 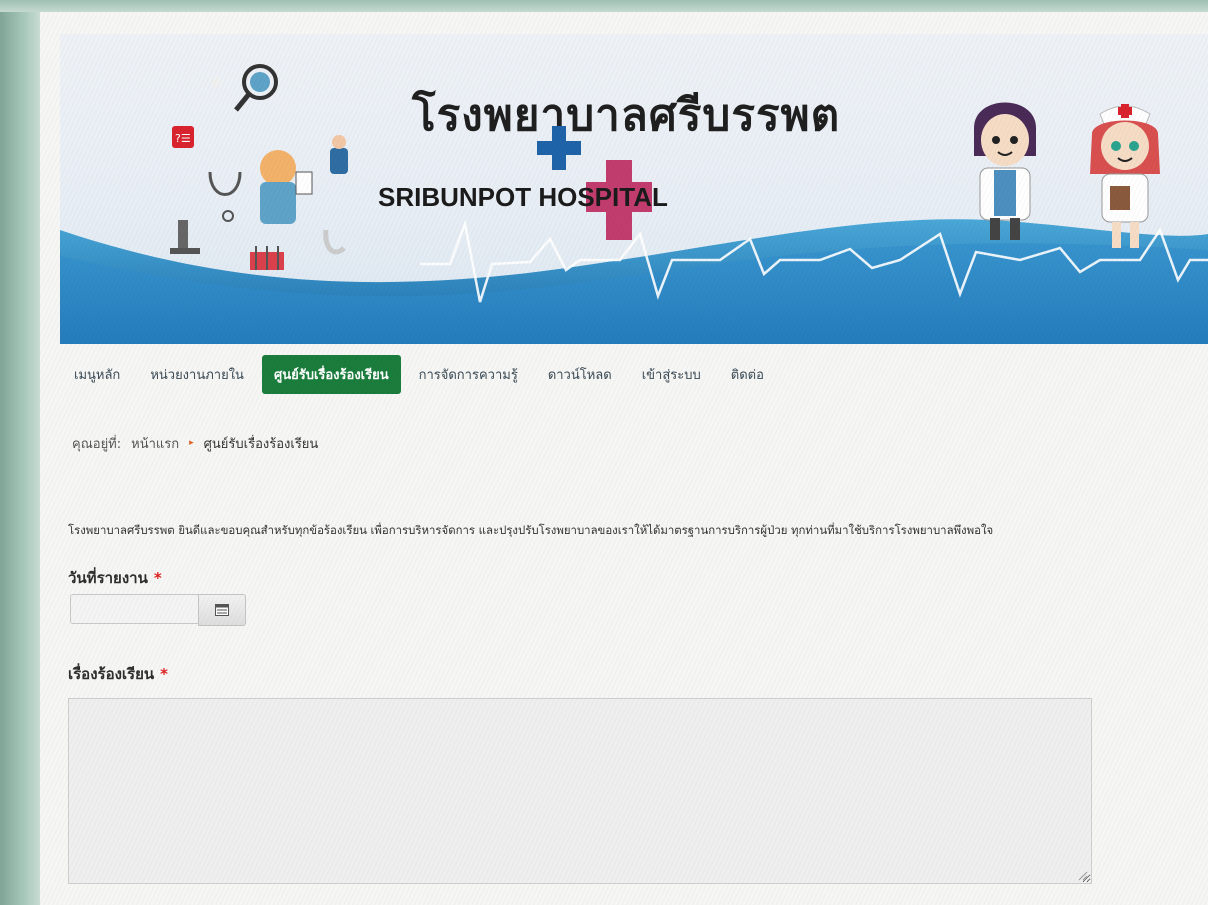 I want to click on hospital-name-english: SRIBUNPOT HOSPITAL, so click(x=523, y=197).